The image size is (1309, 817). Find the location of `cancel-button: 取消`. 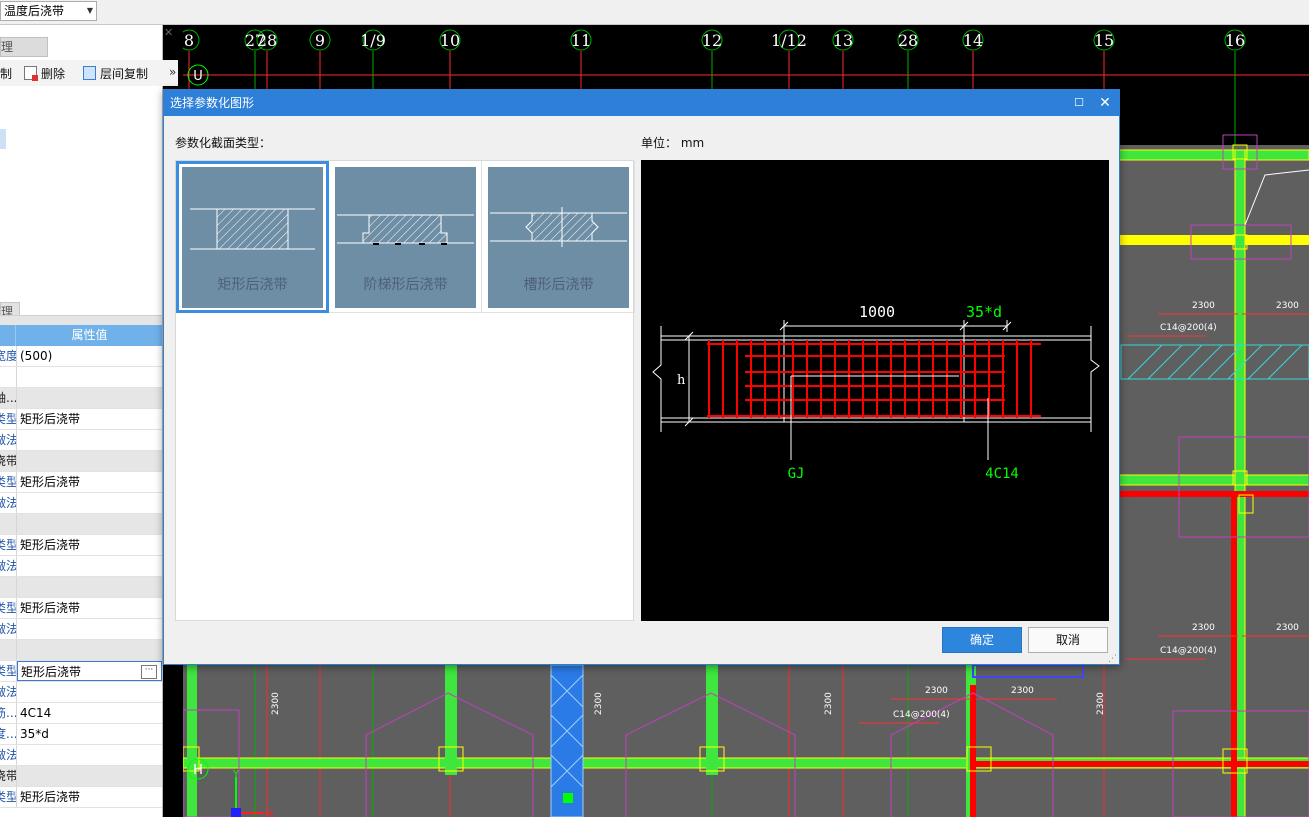

cancel-button: 取消 is located at coordinates (1068, 640).